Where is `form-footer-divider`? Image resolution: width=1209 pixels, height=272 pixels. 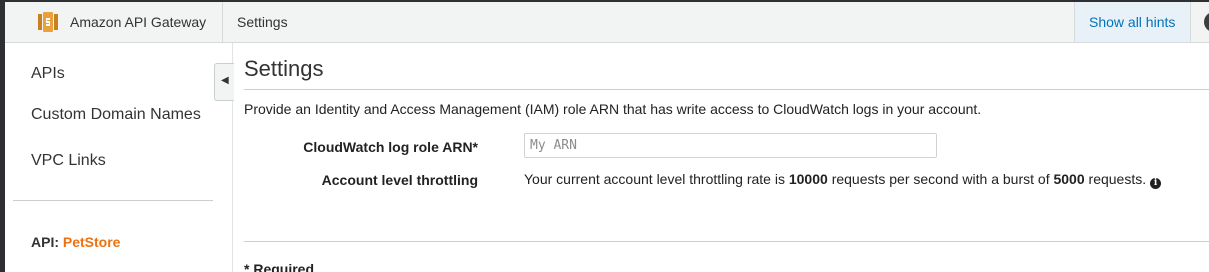 form-footer-divider is located at coordinates (726, 241).